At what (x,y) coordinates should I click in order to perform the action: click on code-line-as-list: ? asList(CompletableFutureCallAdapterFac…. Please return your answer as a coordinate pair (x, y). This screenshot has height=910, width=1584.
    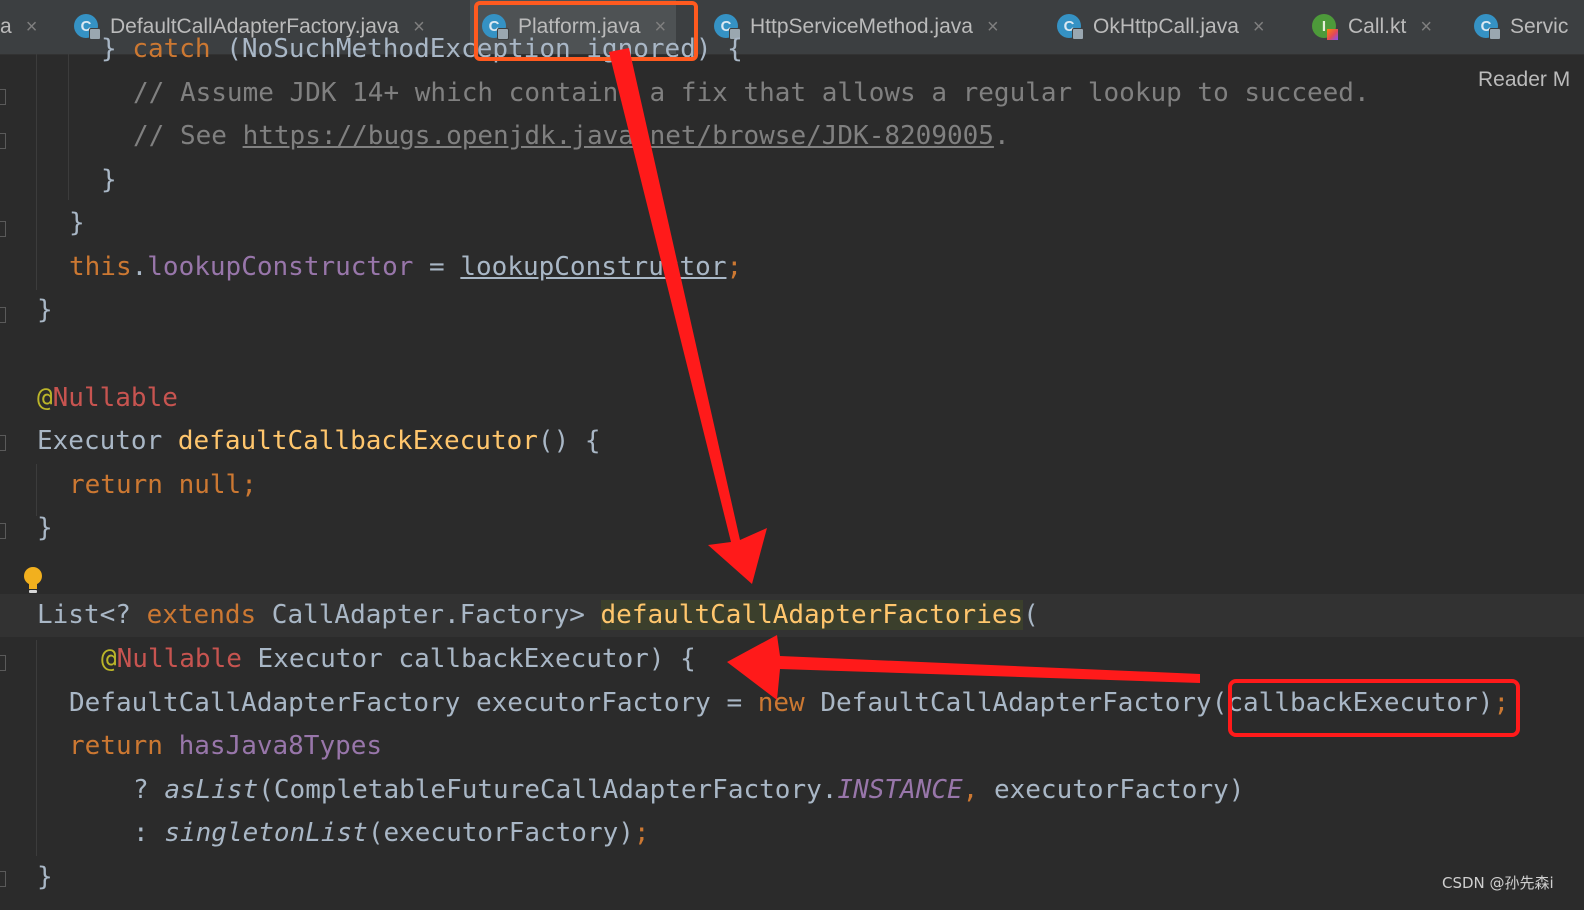
    Looking at the image, I should click on (689, 790).